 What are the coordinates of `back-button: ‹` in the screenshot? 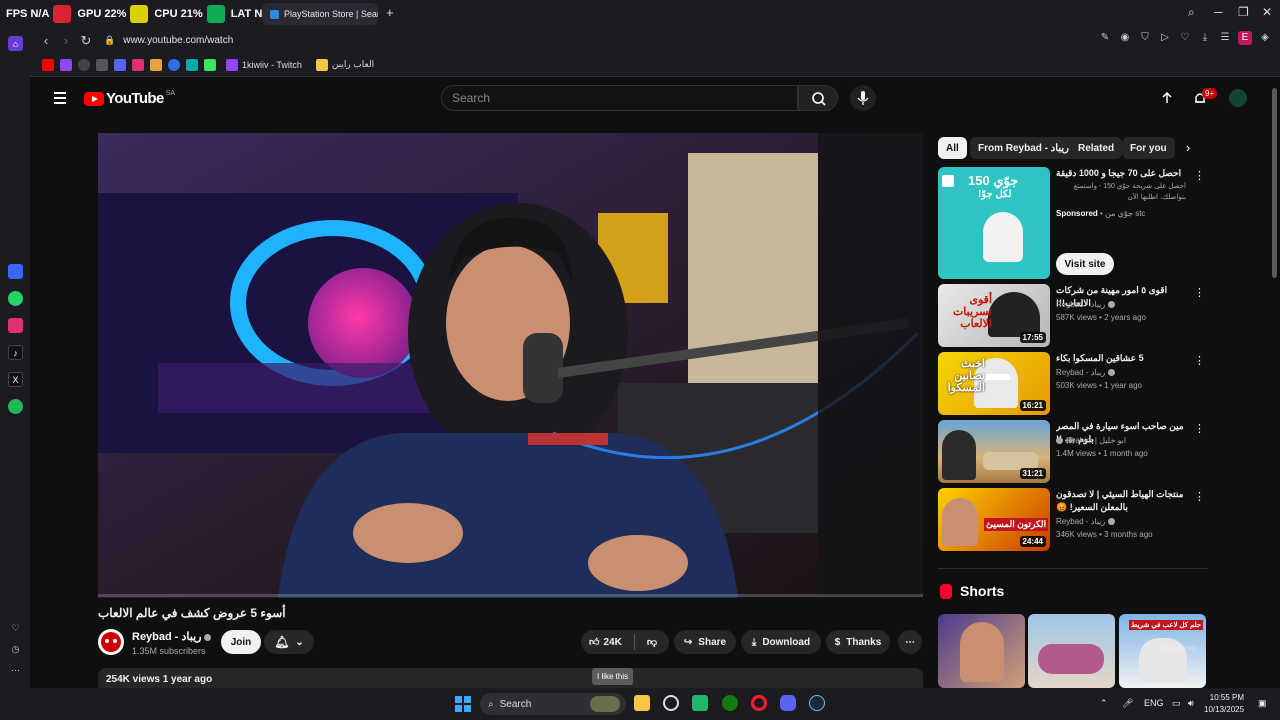 It's located at (46, 40).